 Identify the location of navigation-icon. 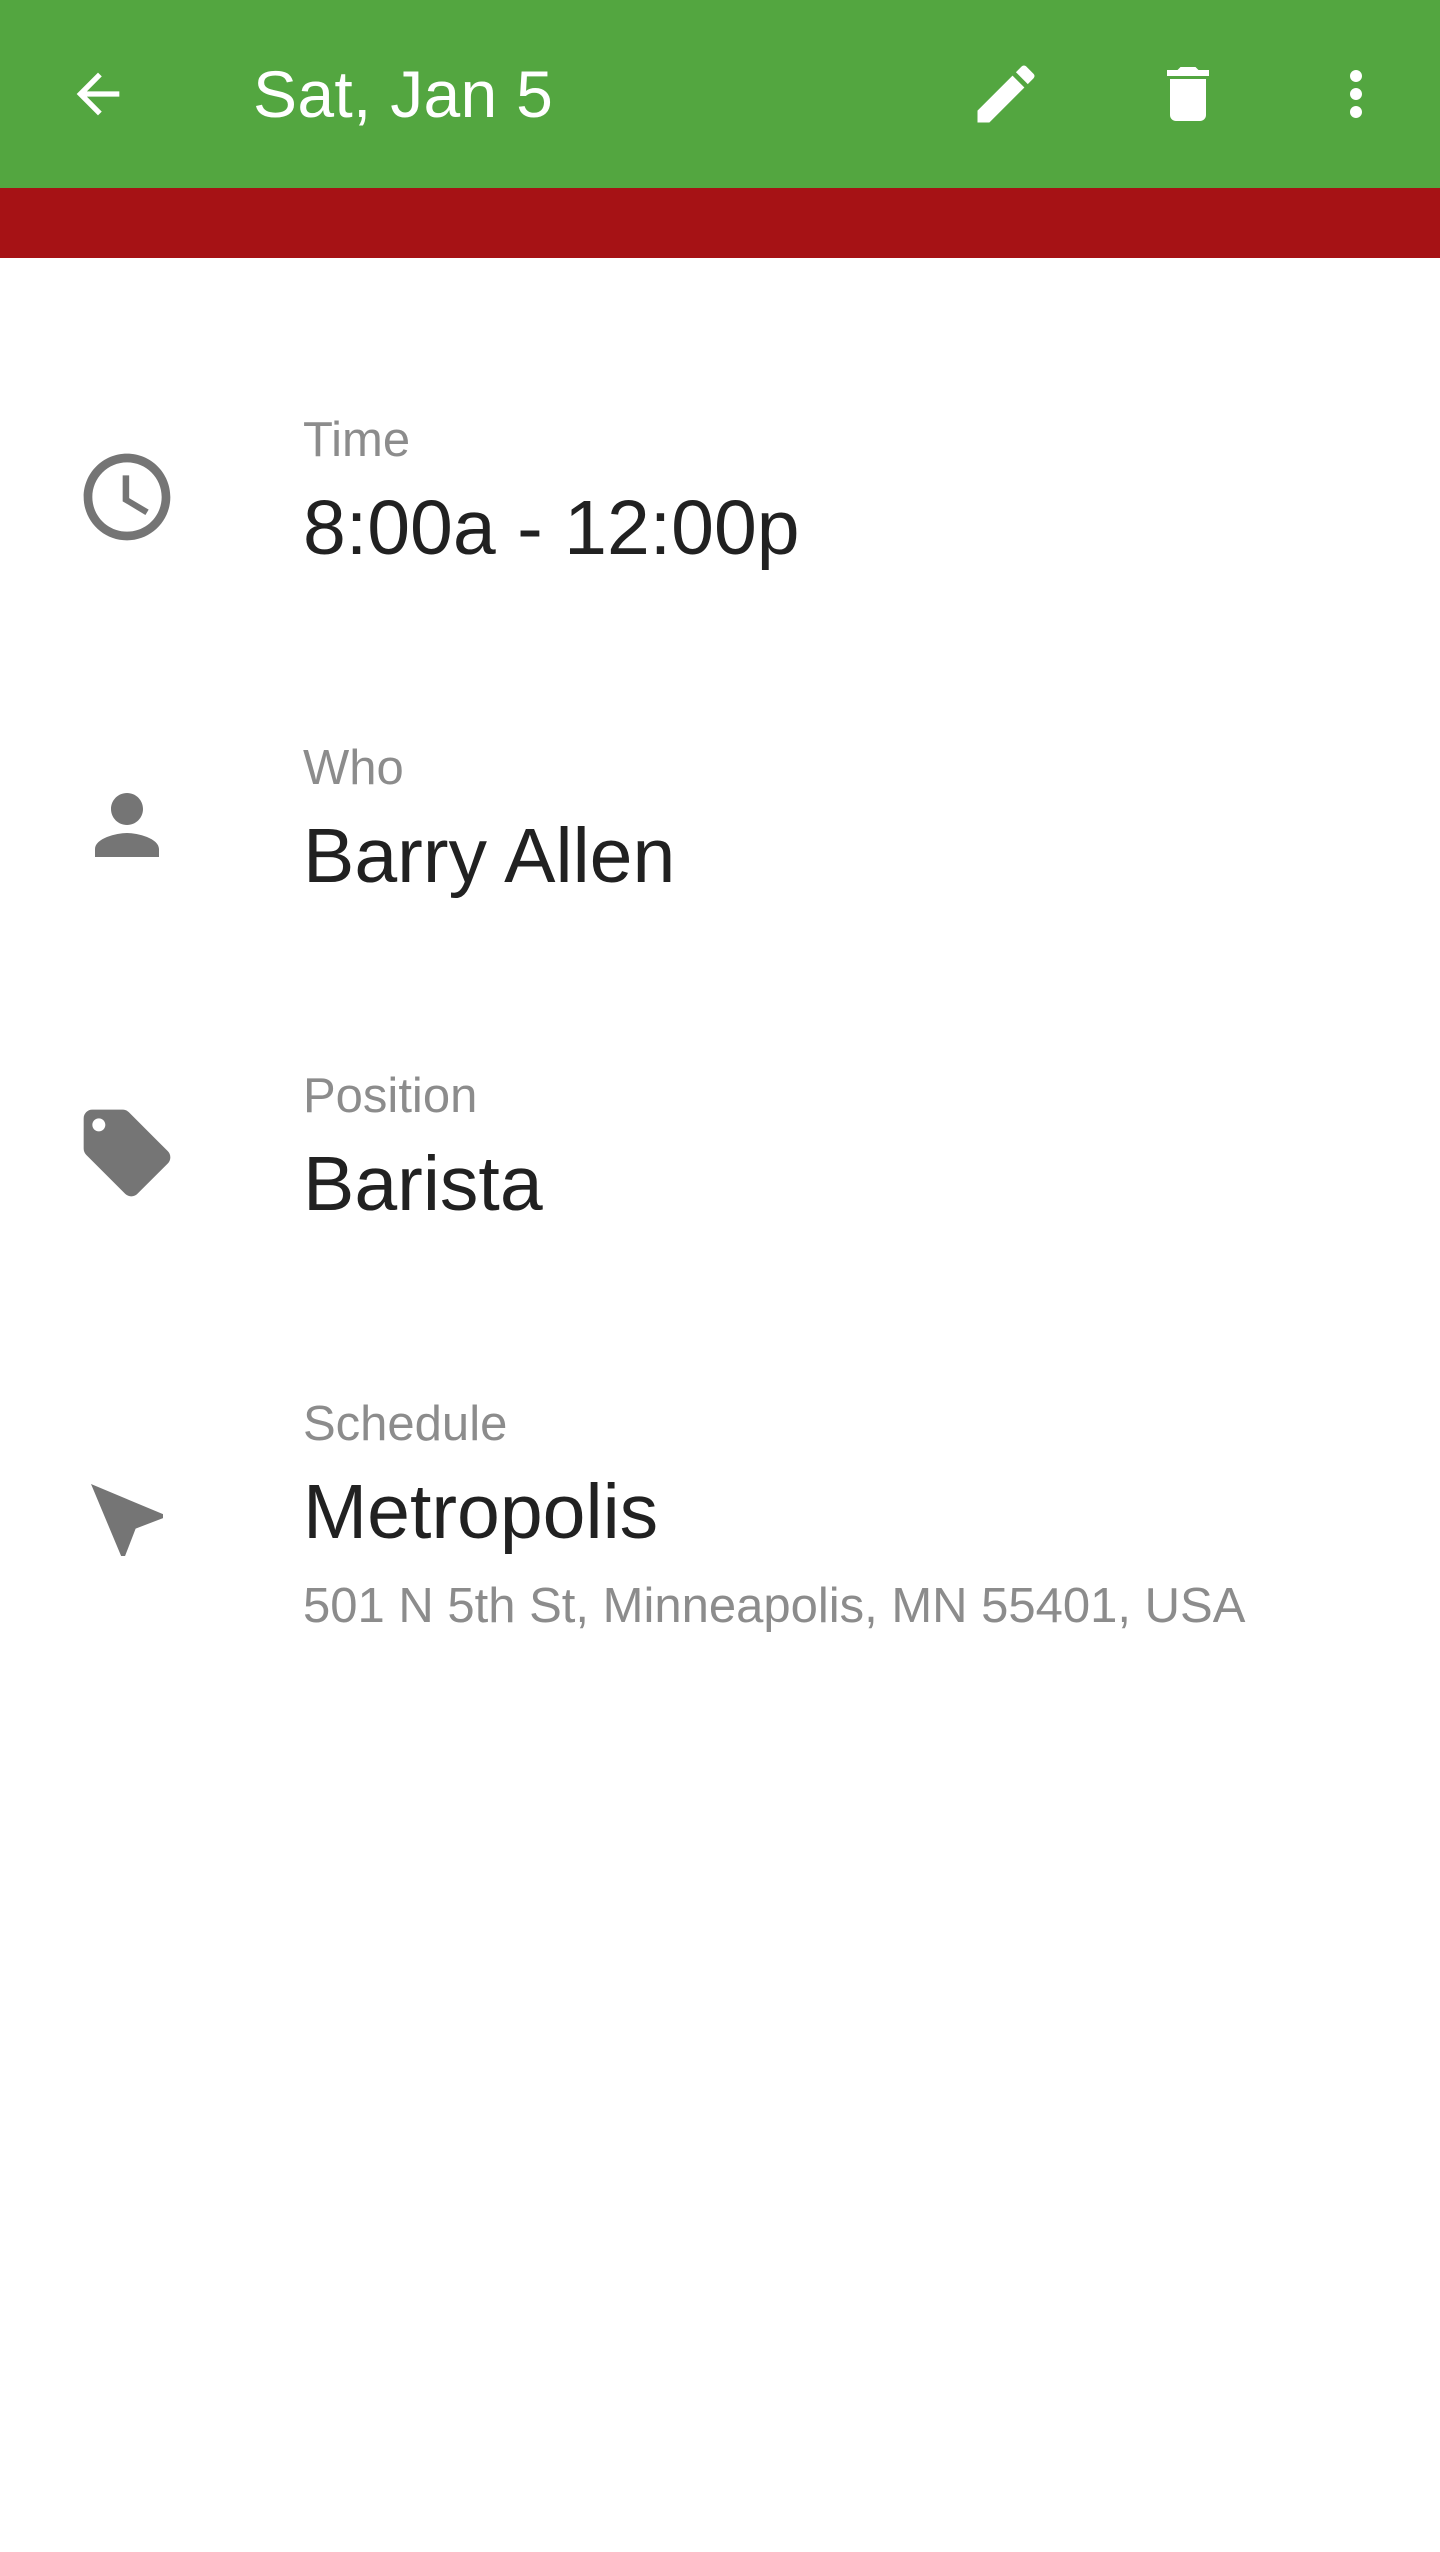
(127, 1520).